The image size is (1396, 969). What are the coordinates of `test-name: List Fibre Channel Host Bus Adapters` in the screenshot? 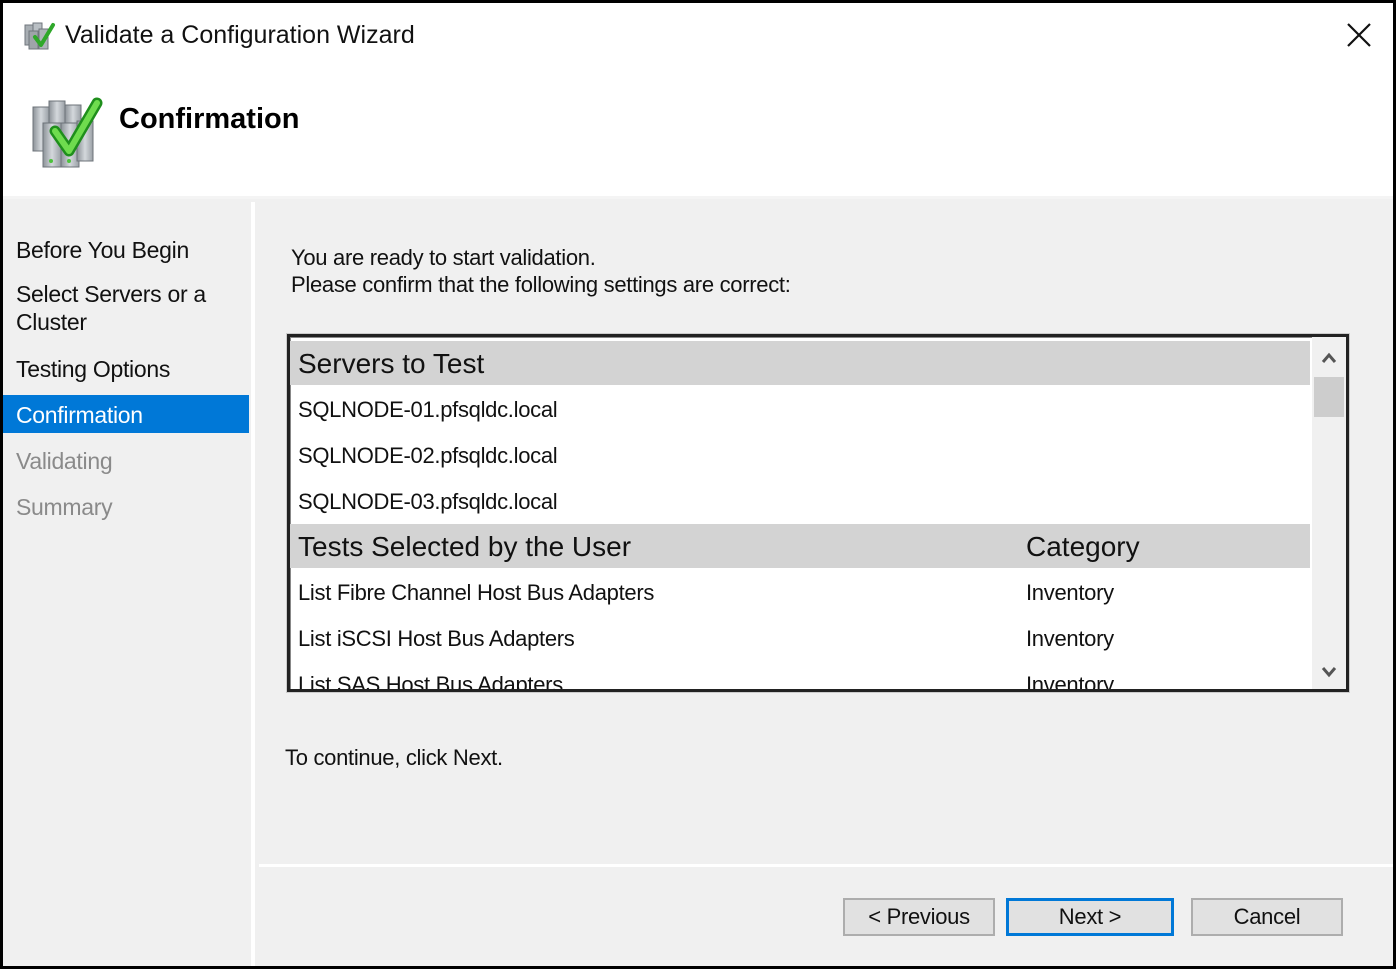 It's located at (476, 592).